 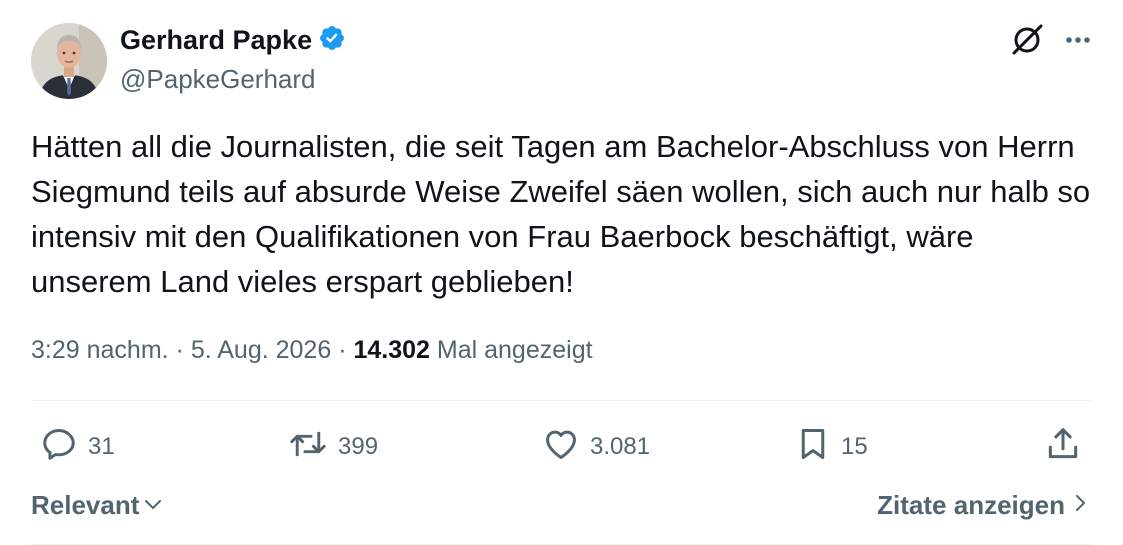 I want to click on view-quotes-link: Zitate anzeigen, so click(x=982, y=505).